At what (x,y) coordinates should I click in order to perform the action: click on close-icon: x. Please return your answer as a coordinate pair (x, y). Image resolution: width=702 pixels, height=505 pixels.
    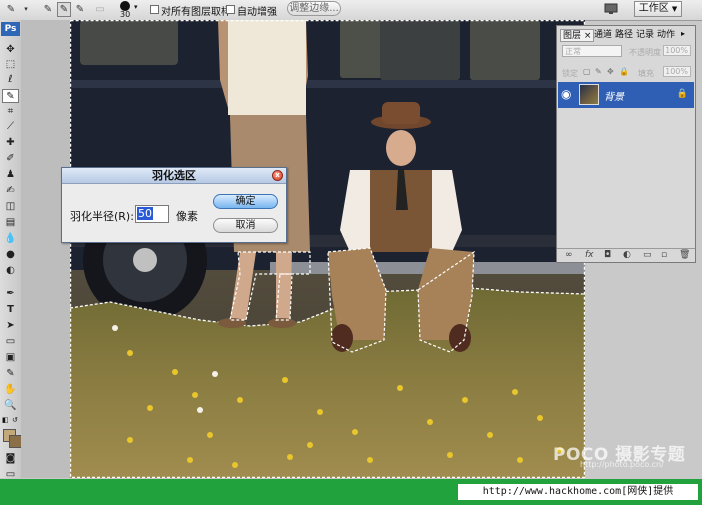
    Looking at the image, I should click on (277, 175).